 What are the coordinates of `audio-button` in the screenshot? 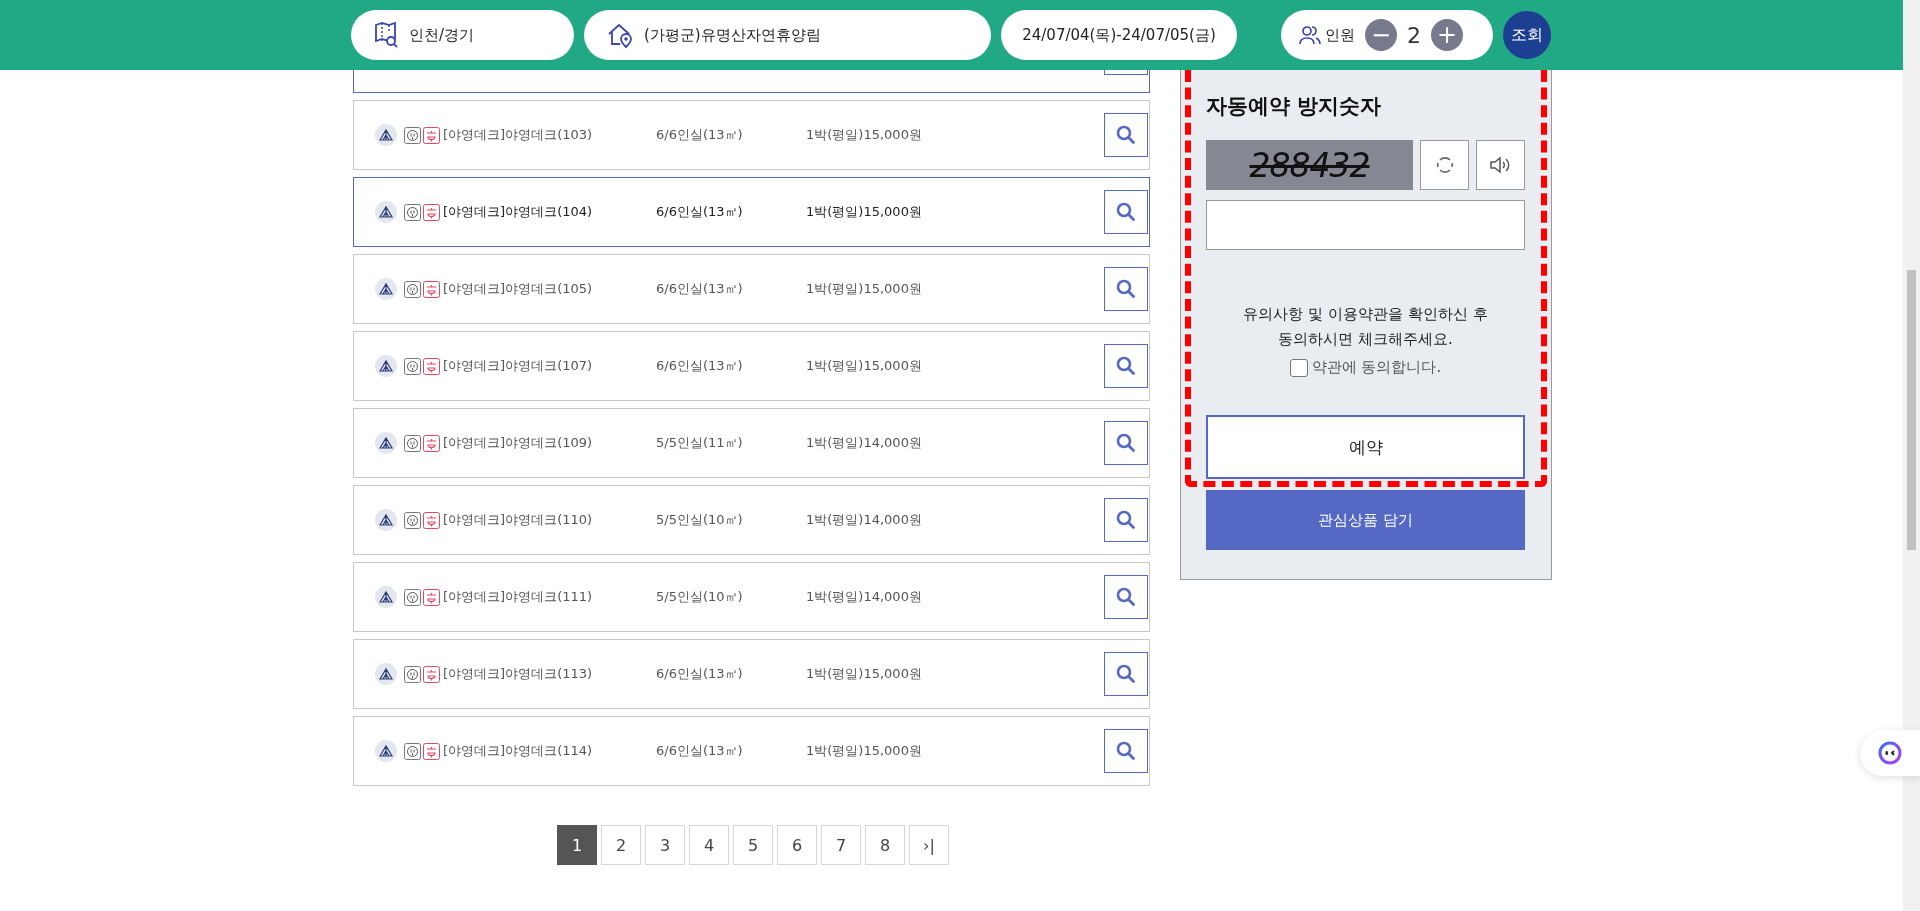 It's located at (1500, 165).